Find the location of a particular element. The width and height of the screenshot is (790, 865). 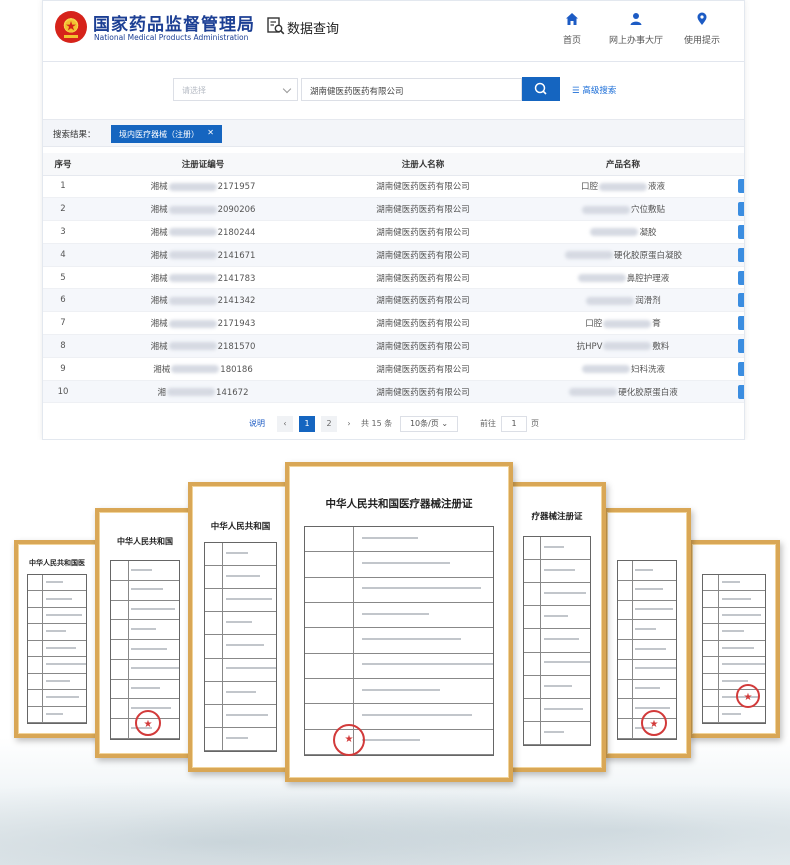

chevron-down-icon is located at coordinates (287, 89).